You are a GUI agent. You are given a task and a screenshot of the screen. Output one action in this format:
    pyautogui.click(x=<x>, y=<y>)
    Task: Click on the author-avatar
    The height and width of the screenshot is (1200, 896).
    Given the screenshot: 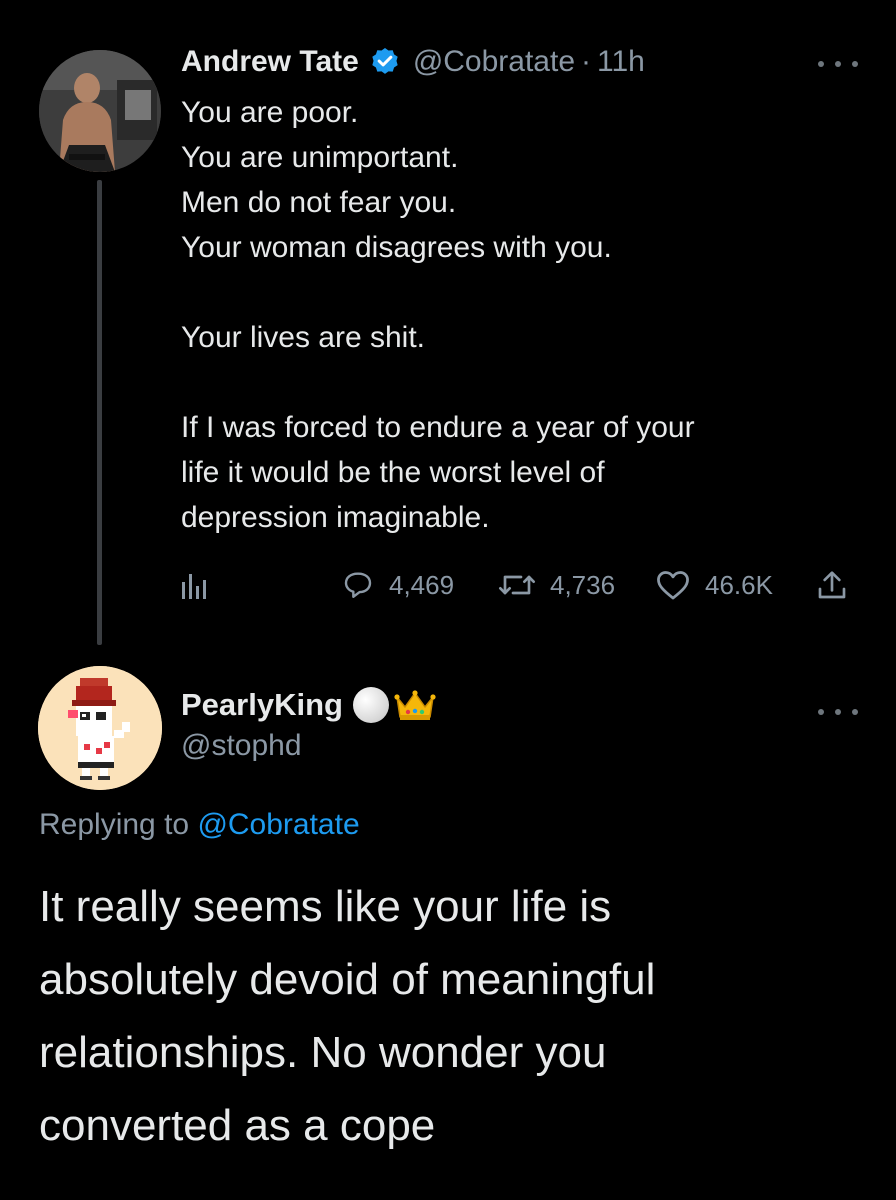 What is the action you would take?
    pyautogui.click(x=100, y=111)
    